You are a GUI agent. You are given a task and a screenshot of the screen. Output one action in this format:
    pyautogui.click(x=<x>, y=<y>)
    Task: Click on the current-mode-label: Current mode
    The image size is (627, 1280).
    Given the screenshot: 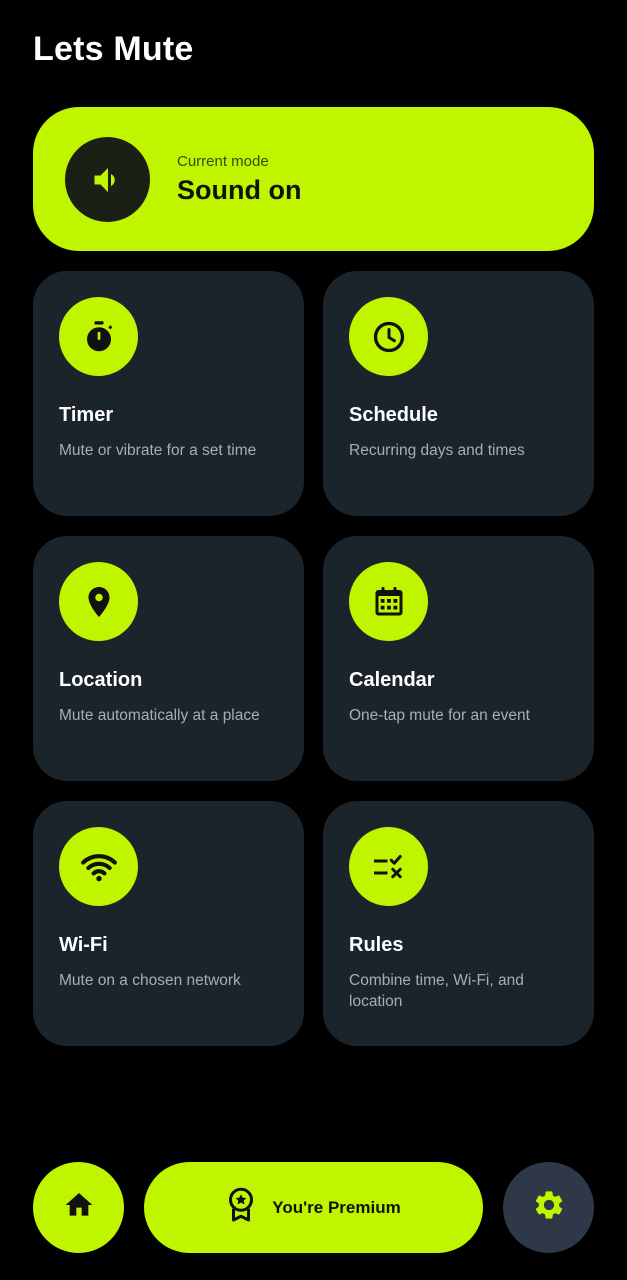 What is the action you would take?
    pyautogui.click(x=223, y=161)
    